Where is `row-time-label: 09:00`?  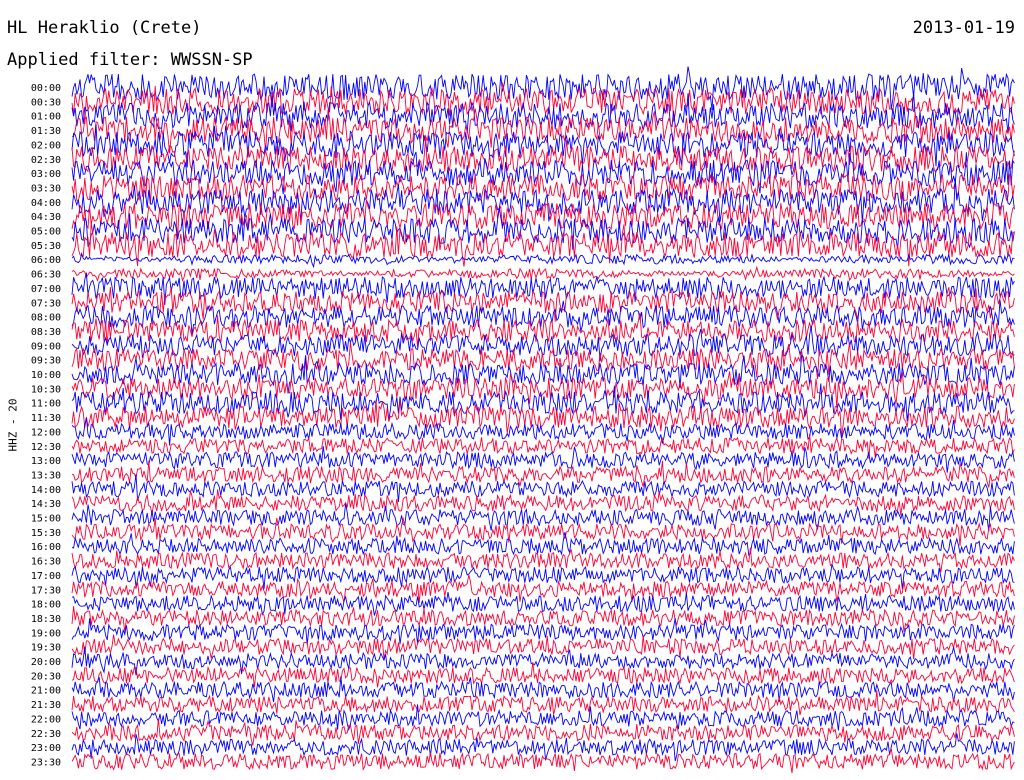 row-time-label: 09:00 is located at coordinates (46, 346).